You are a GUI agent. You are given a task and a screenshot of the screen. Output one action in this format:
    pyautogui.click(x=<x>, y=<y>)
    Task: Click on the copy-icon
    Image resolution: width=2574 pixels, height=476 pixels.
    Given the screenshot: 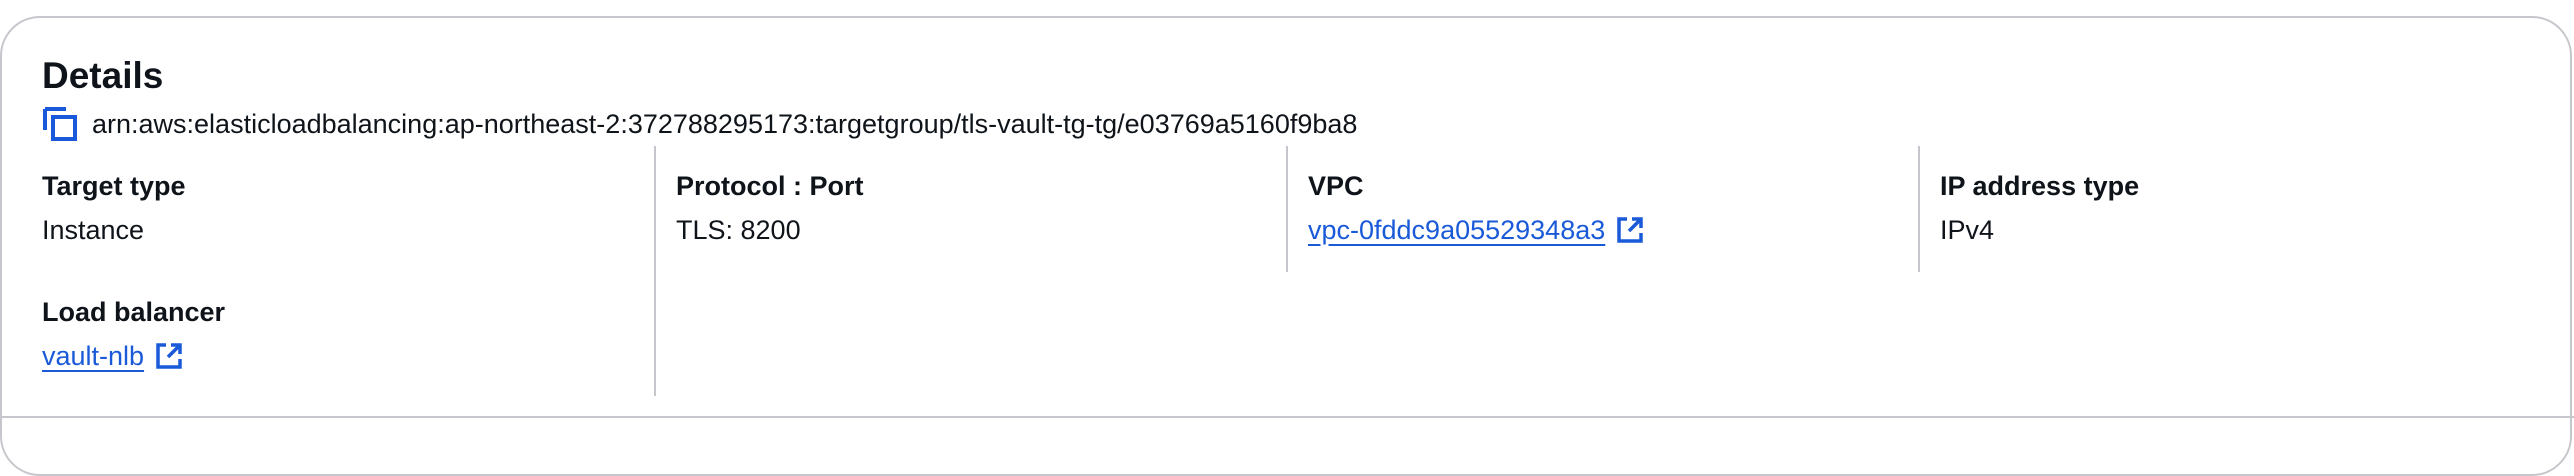 What is the action you would take?
    pyautogui.click(x=60, y=124)
    